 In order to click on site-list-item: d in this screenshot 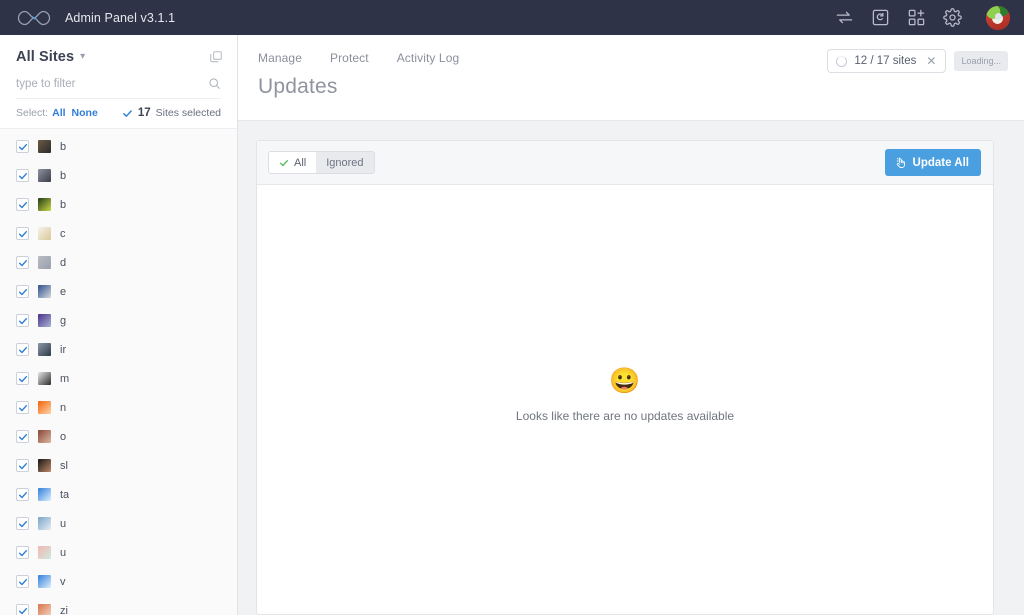, I will do `click(118, 262)`.